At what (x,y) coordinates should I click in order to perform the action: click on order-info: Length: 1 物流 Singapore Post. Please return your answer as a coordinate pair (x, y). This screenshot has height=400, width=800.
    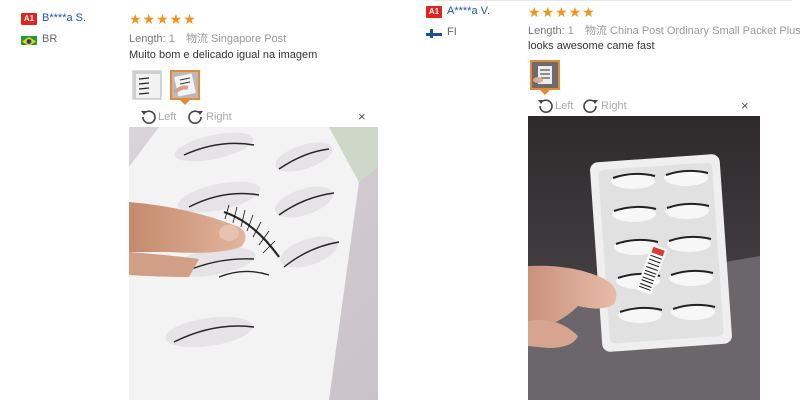
    Looking at the image, I should click on (207, 38).